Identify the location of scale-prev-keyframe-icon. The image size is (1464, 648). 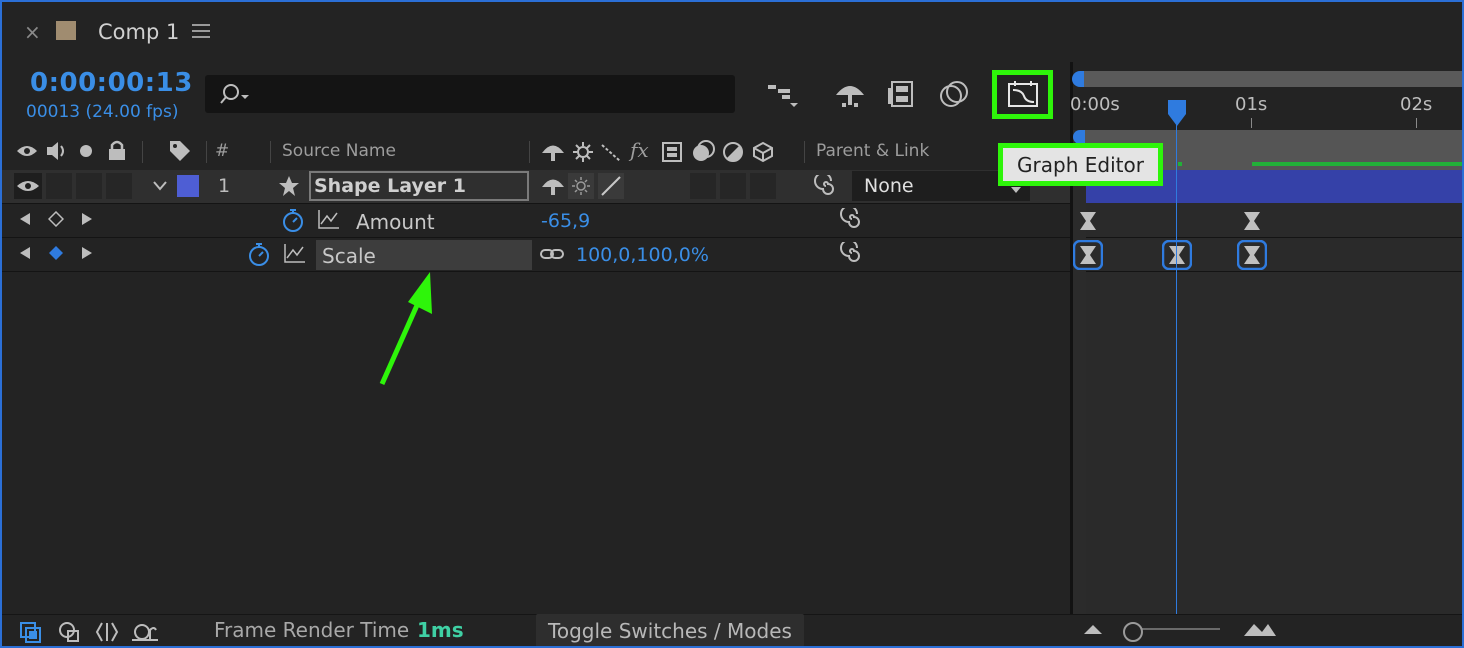
(25, 253).